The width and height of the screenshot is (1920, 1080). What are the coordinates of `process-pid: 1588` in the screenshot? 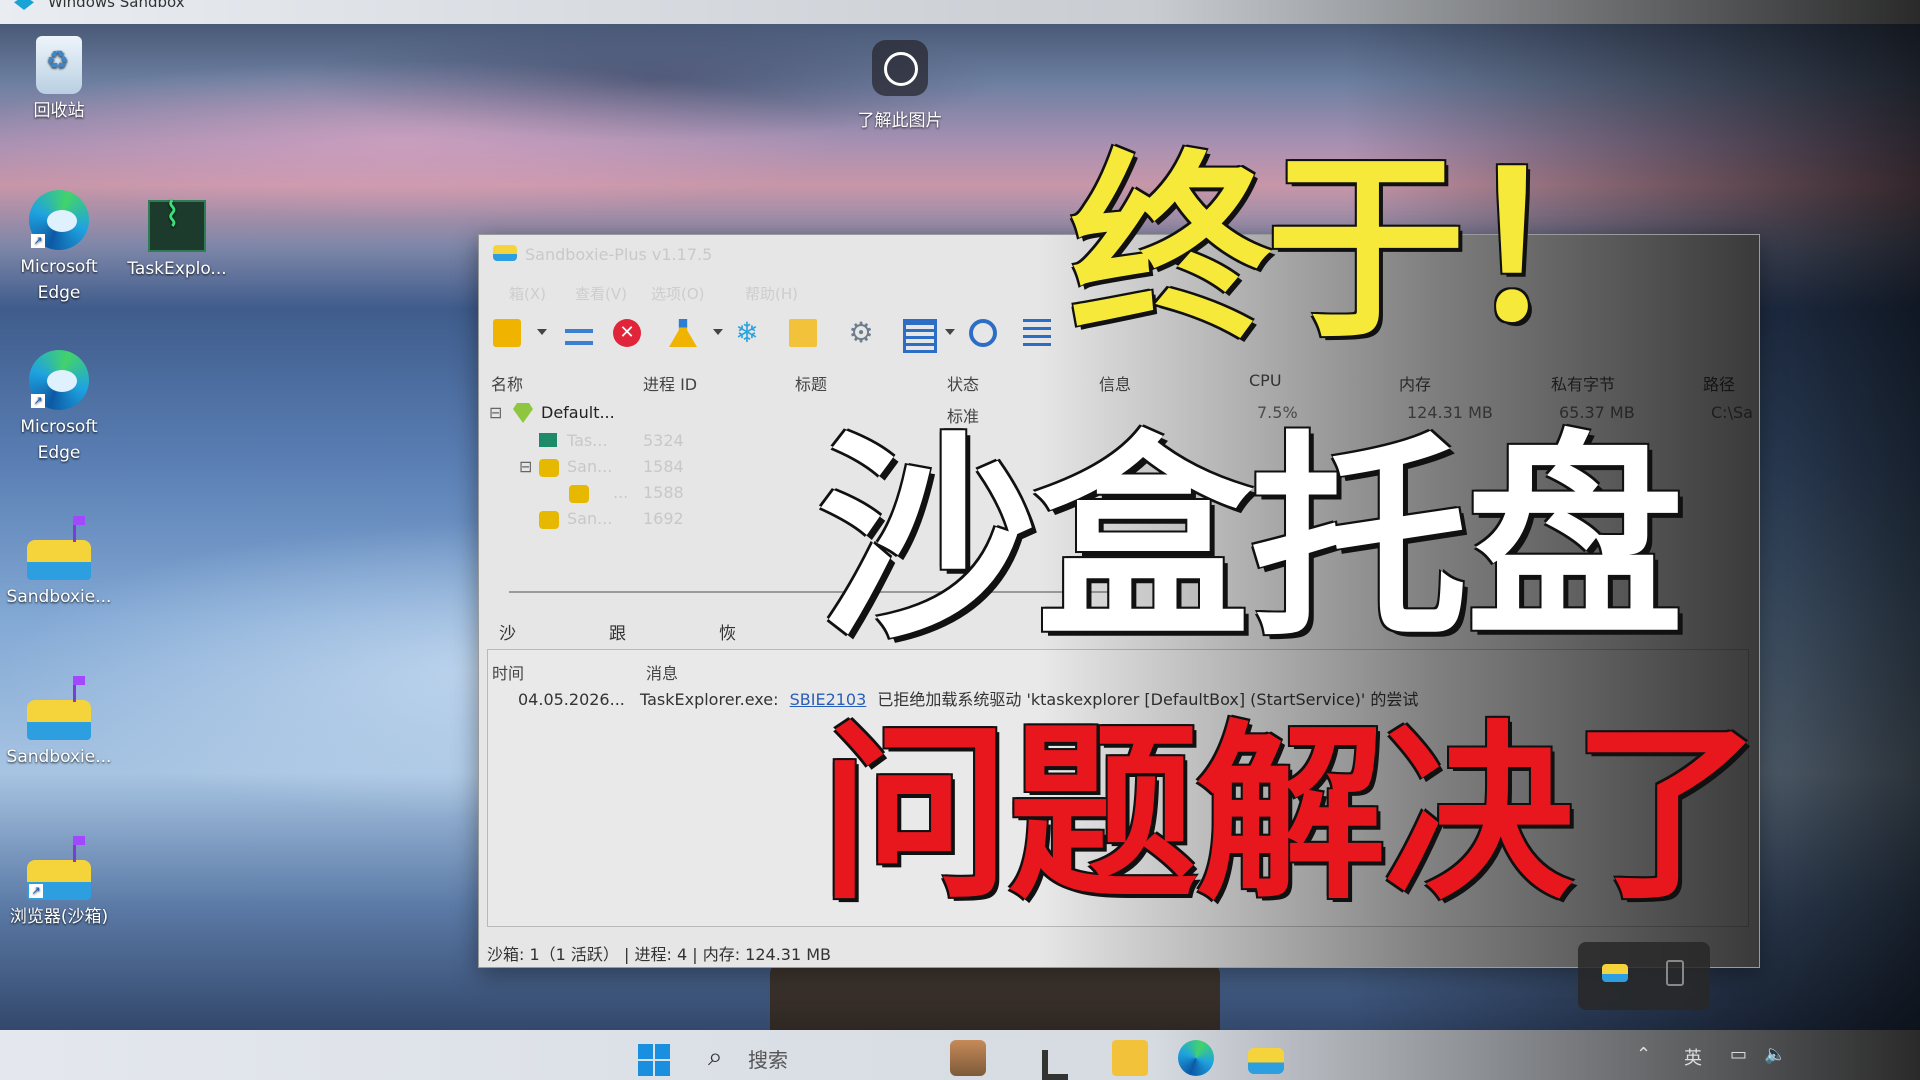 It's located at (663, 492).